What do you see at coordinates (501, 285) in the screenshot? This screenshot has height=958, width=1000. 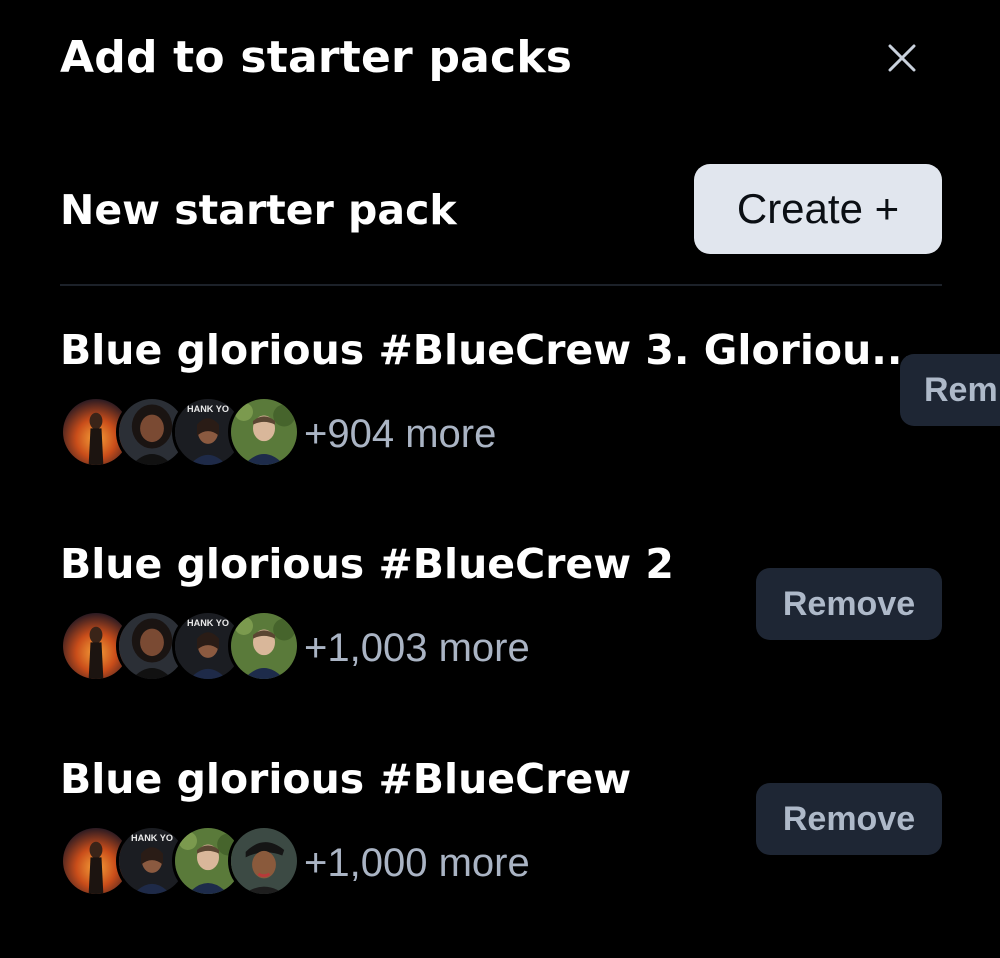 I see `divider` at bounding box center [501, 285].